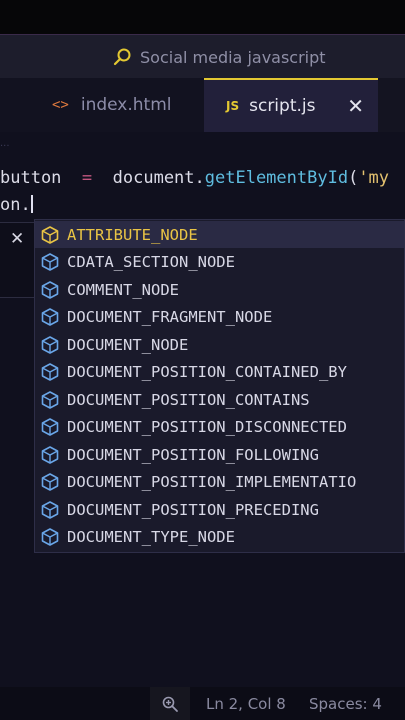  Describe the element at coordinates (233, 57) in the screenshot. I see `search-label: Social media javascript` at that location.